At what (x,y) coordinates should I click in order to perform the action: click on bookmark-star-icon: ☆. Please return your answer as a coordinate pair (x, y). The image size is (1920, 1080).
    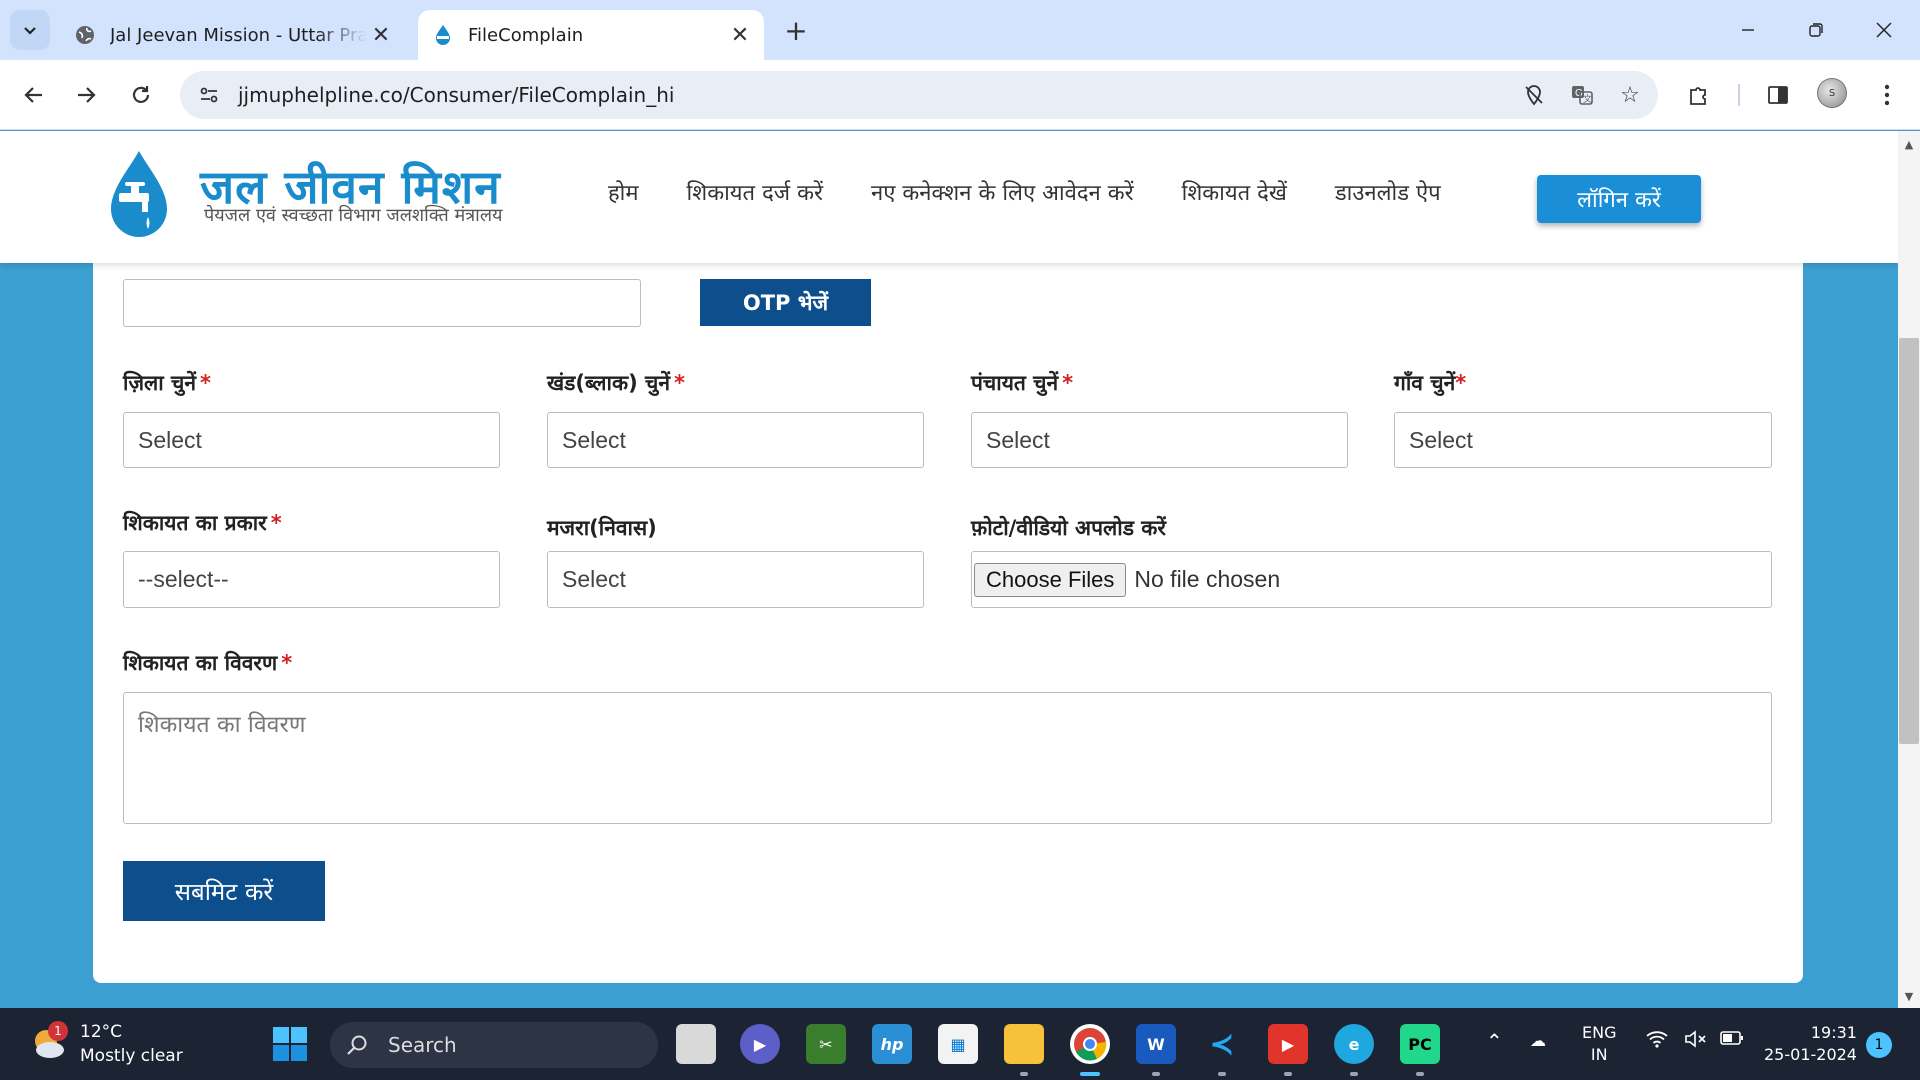
    Looking at the image, I should click on (1630, 95).